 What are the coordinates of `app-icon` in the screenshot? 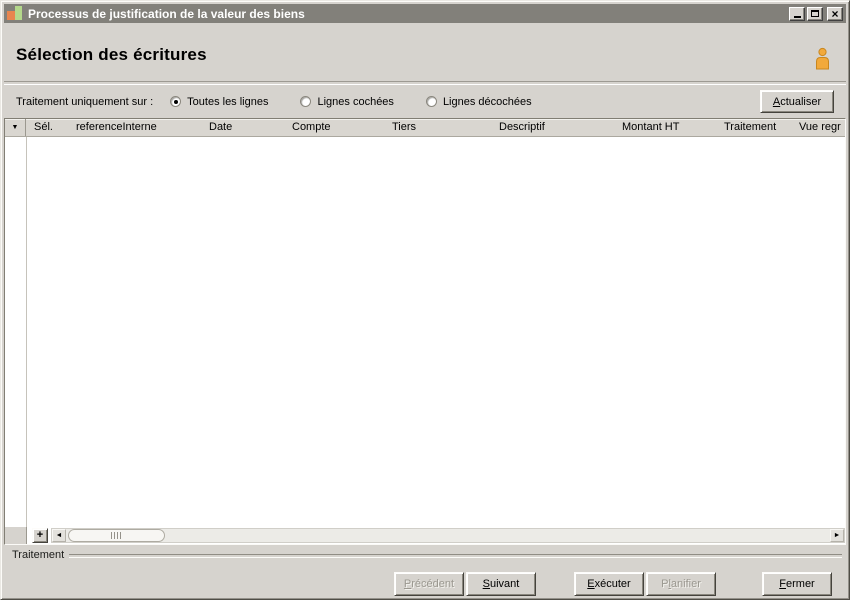 It's located at (14, 13).